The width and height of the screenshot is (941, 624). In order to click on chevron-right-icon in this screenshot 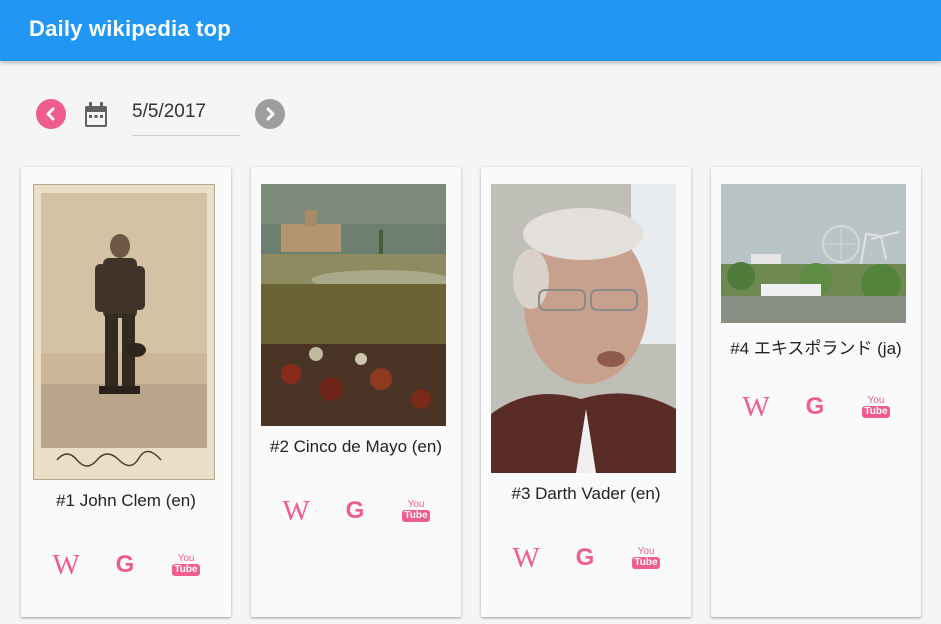, I will do `click(270, 114)`.